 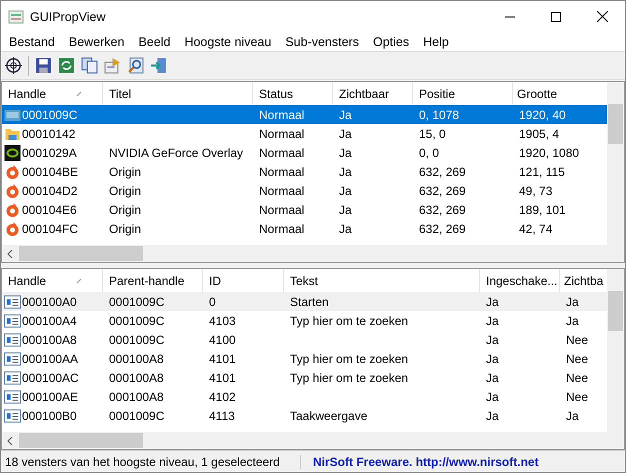 I want to click on table-cell: 4101, so click(x=222, y=377).